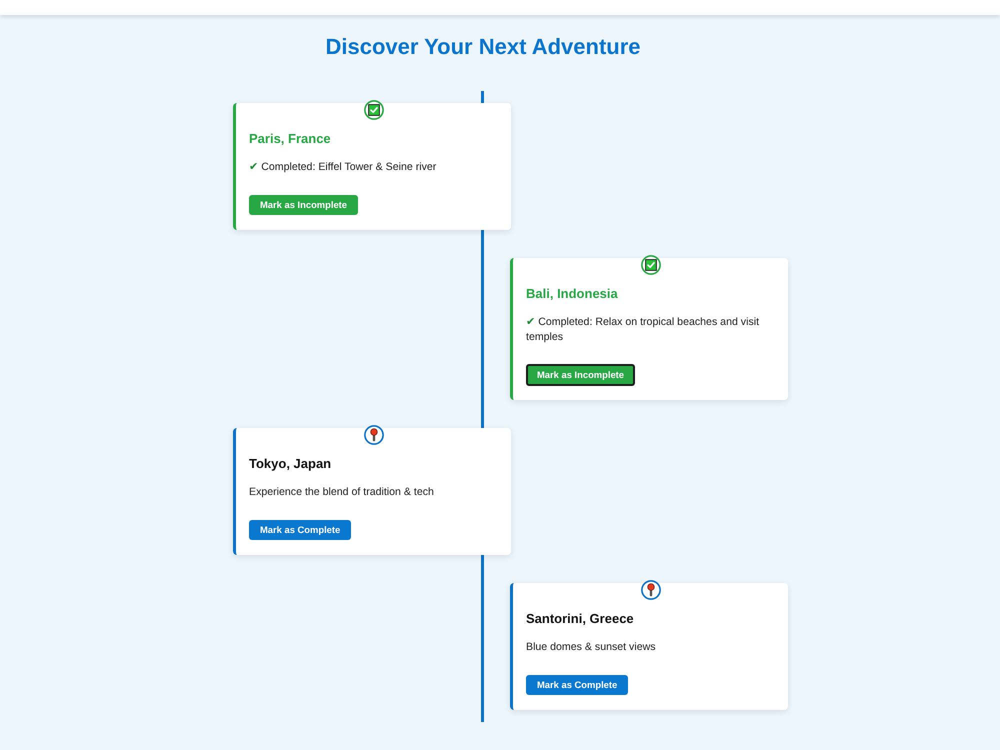  I want to click on page-title: Discover Your Next Adventure, so click(483, 47).